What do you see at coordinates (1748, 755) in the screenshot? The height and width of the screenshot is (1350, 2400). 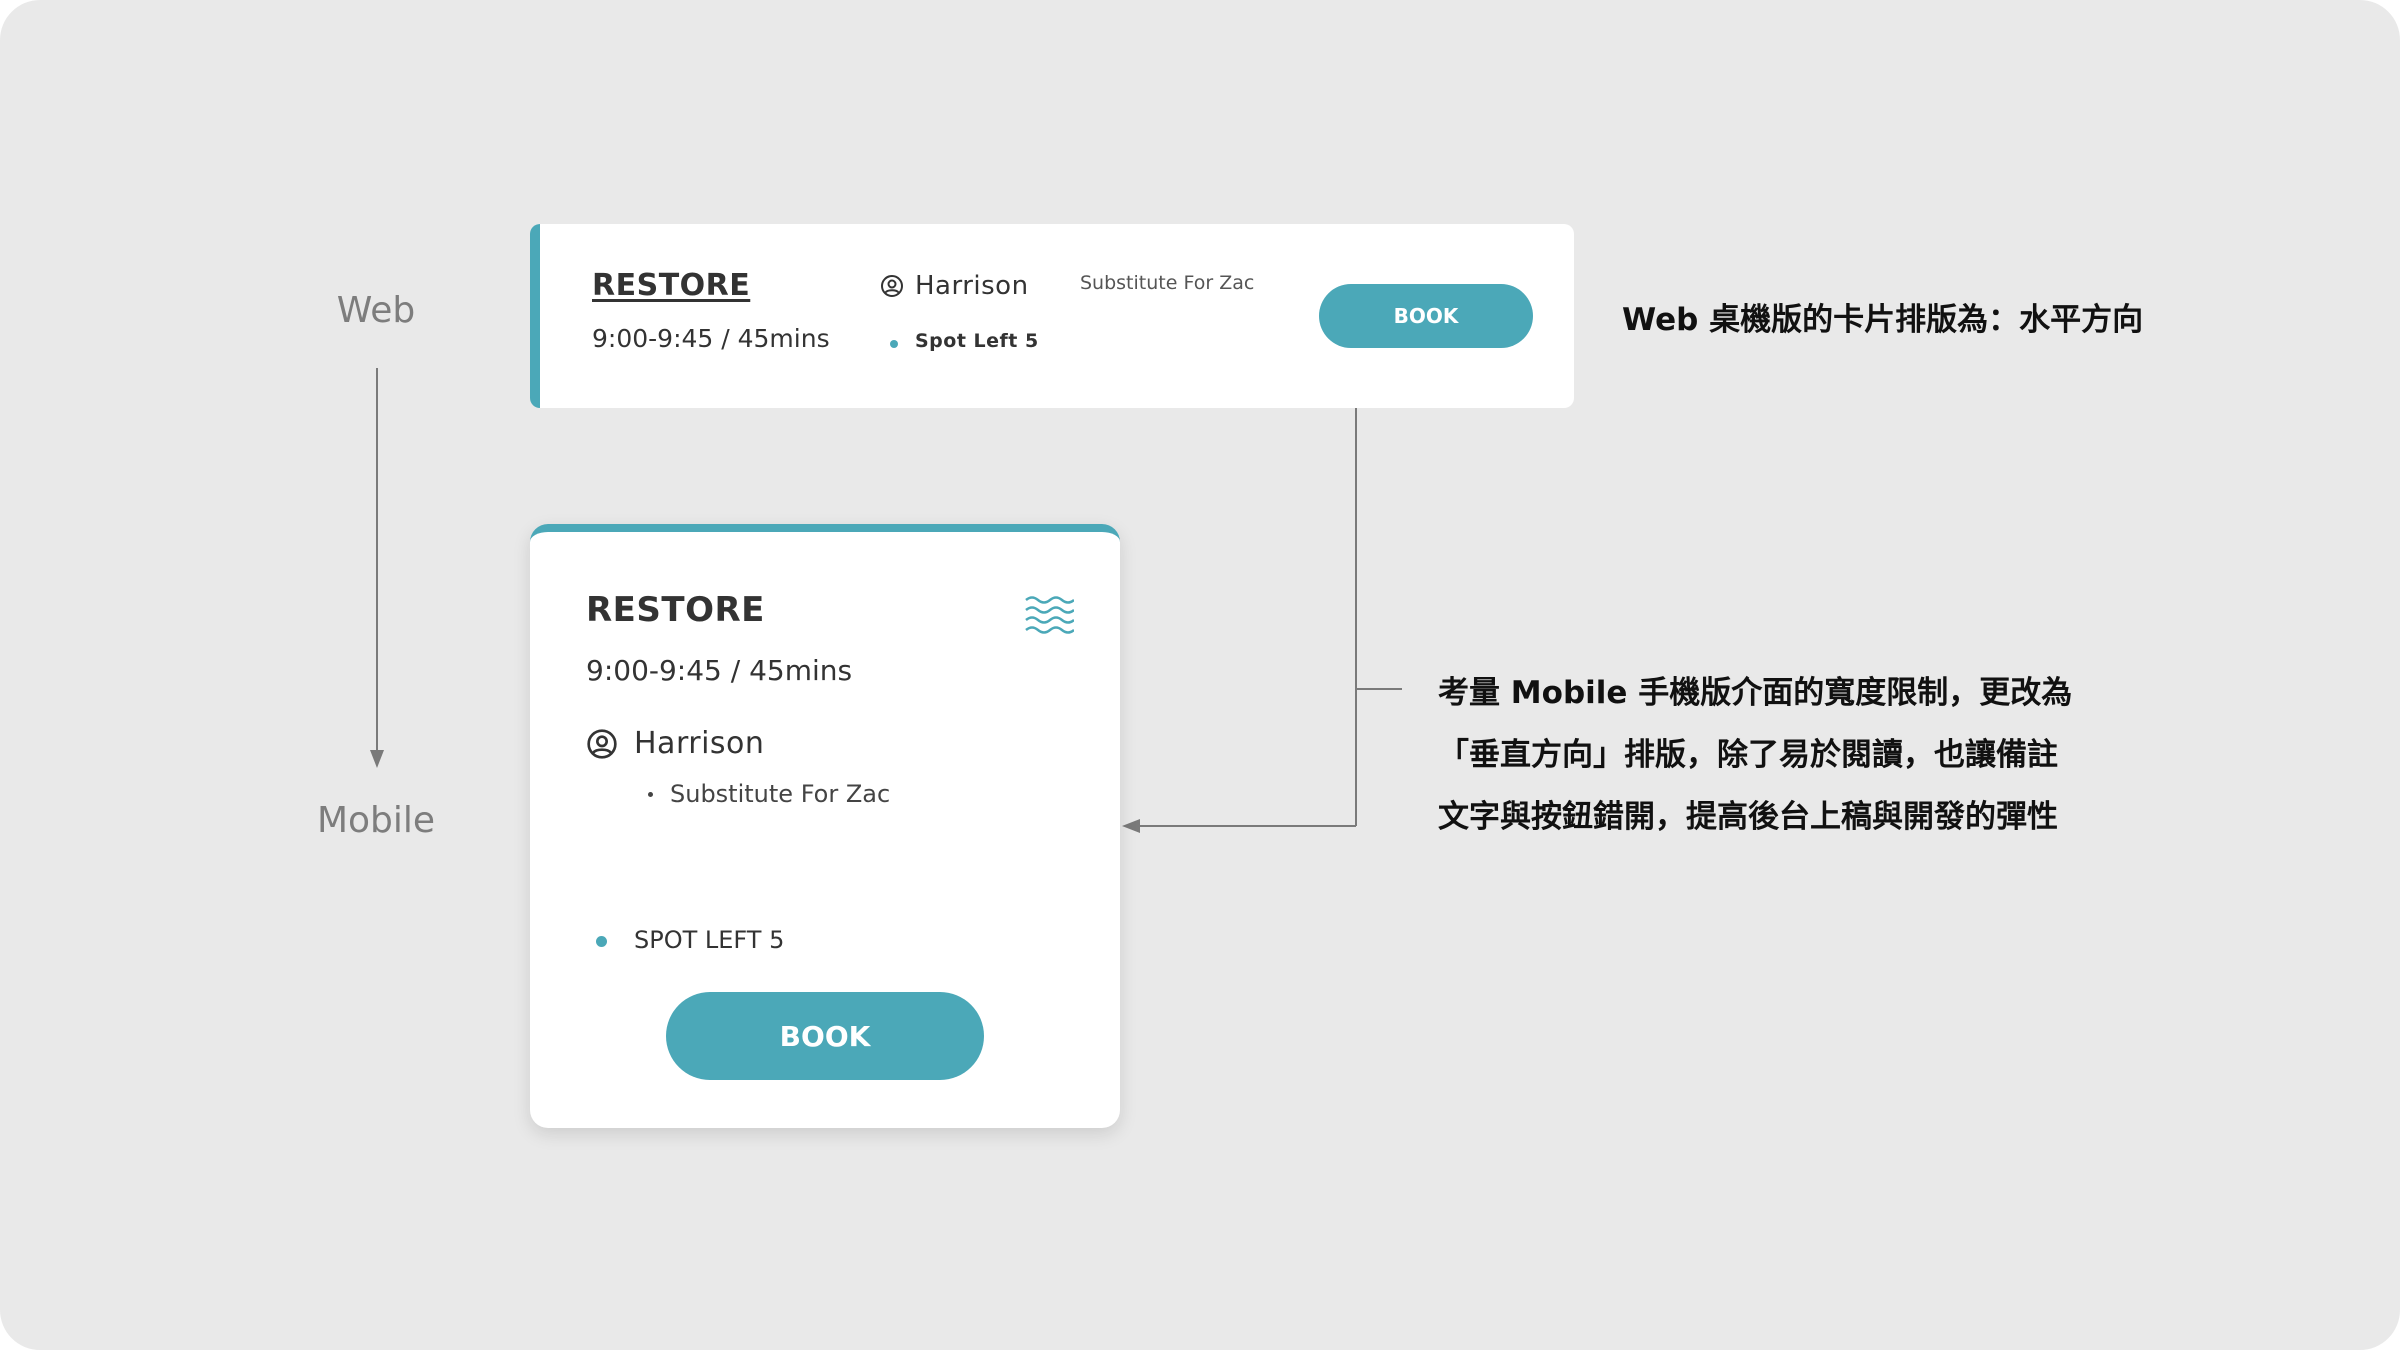 I see `annotation-line: 「垂直方向」排版，除了易於閱讀，也讓備註` at bounding box center [1748, 755].